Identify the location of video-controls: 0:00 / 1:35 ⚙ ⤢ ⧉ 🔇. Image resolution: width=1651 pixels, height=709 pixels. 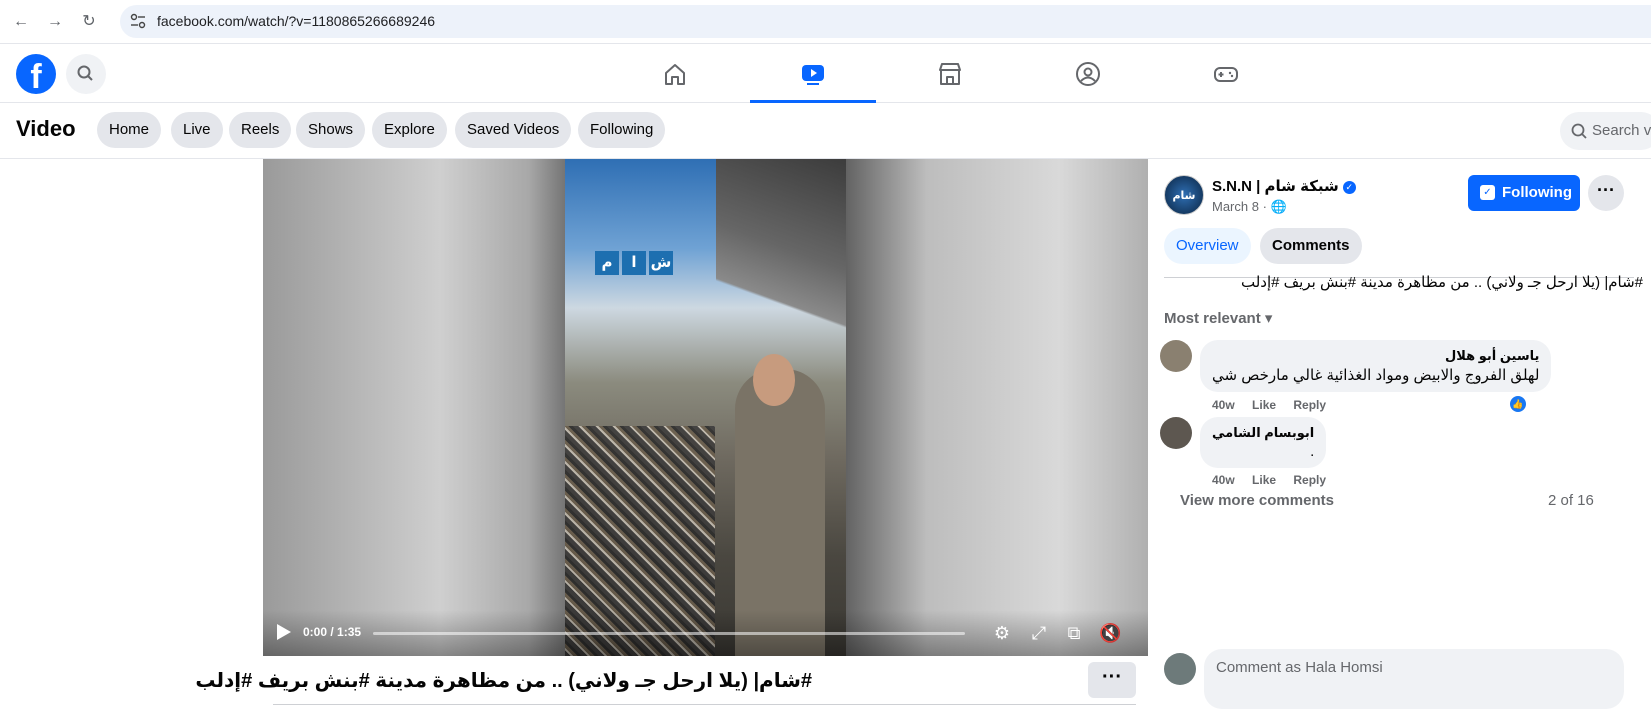
(705, 633).